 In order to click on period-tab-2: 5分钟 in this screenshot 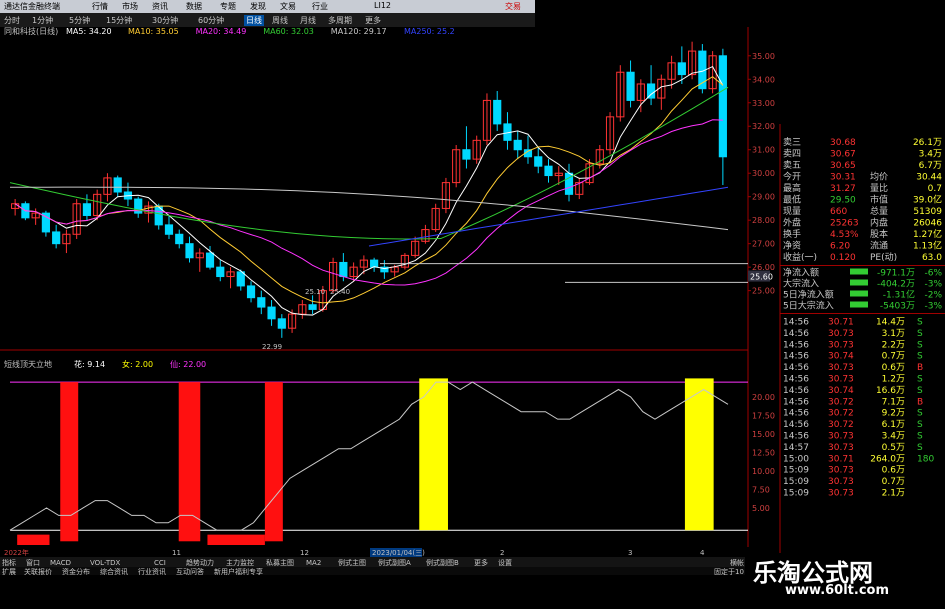, I will do `click(79, 20)`.